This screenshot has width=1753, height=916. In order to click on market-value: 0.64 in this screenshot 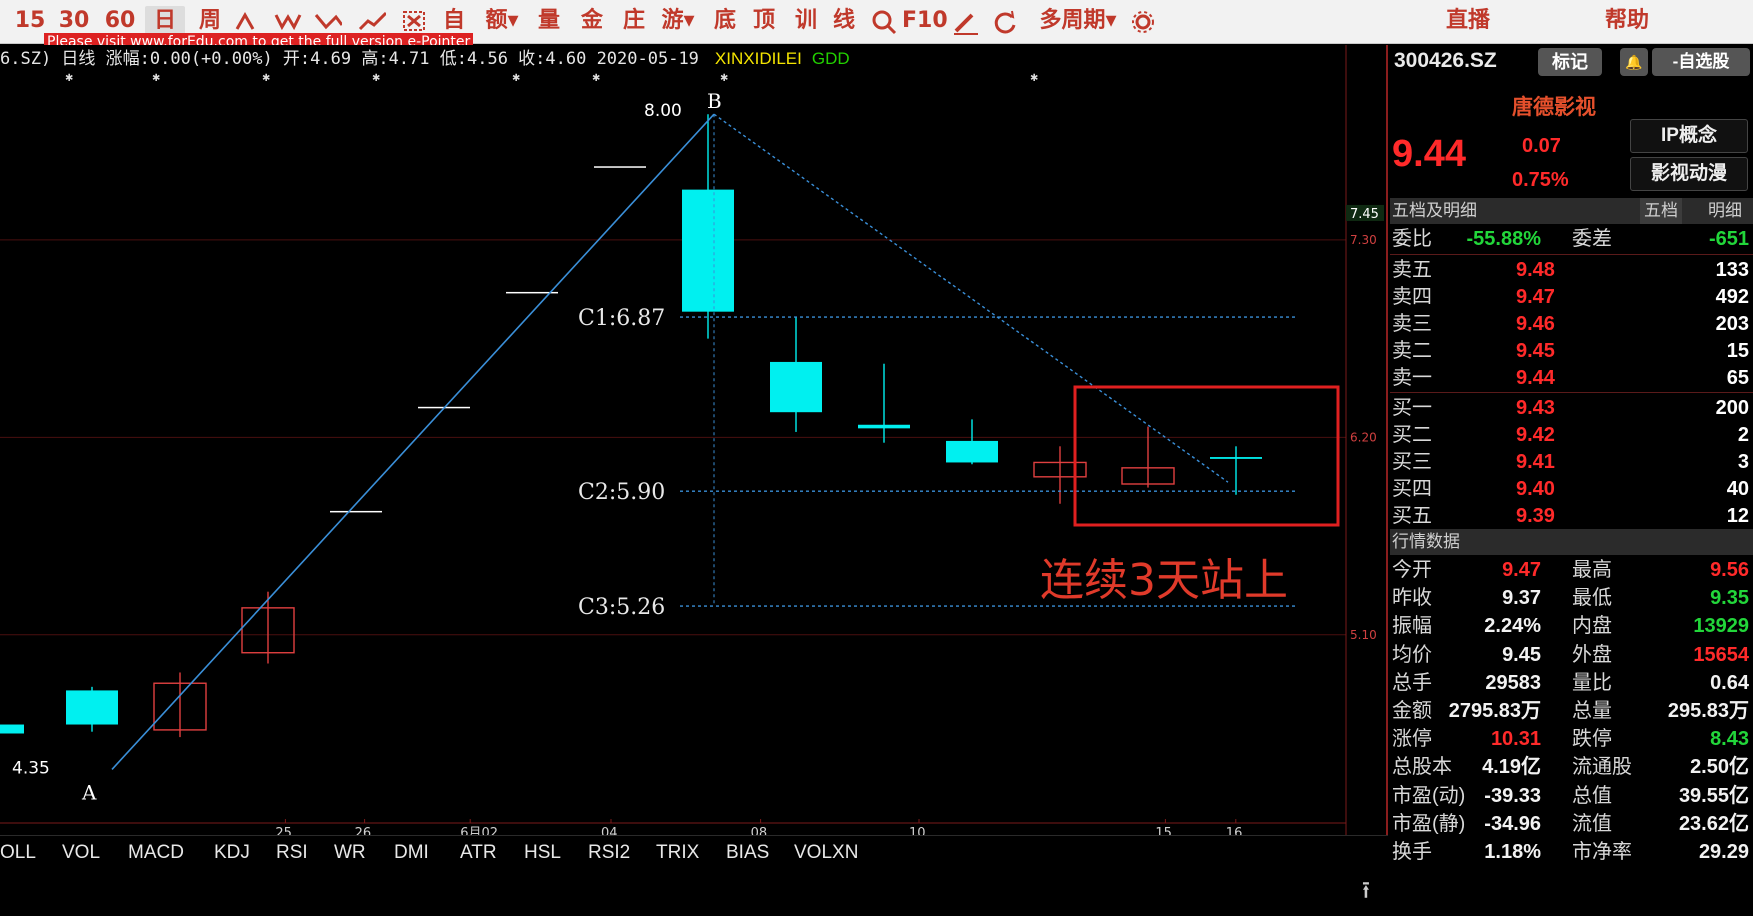, I will do `click(1729, 682)`.